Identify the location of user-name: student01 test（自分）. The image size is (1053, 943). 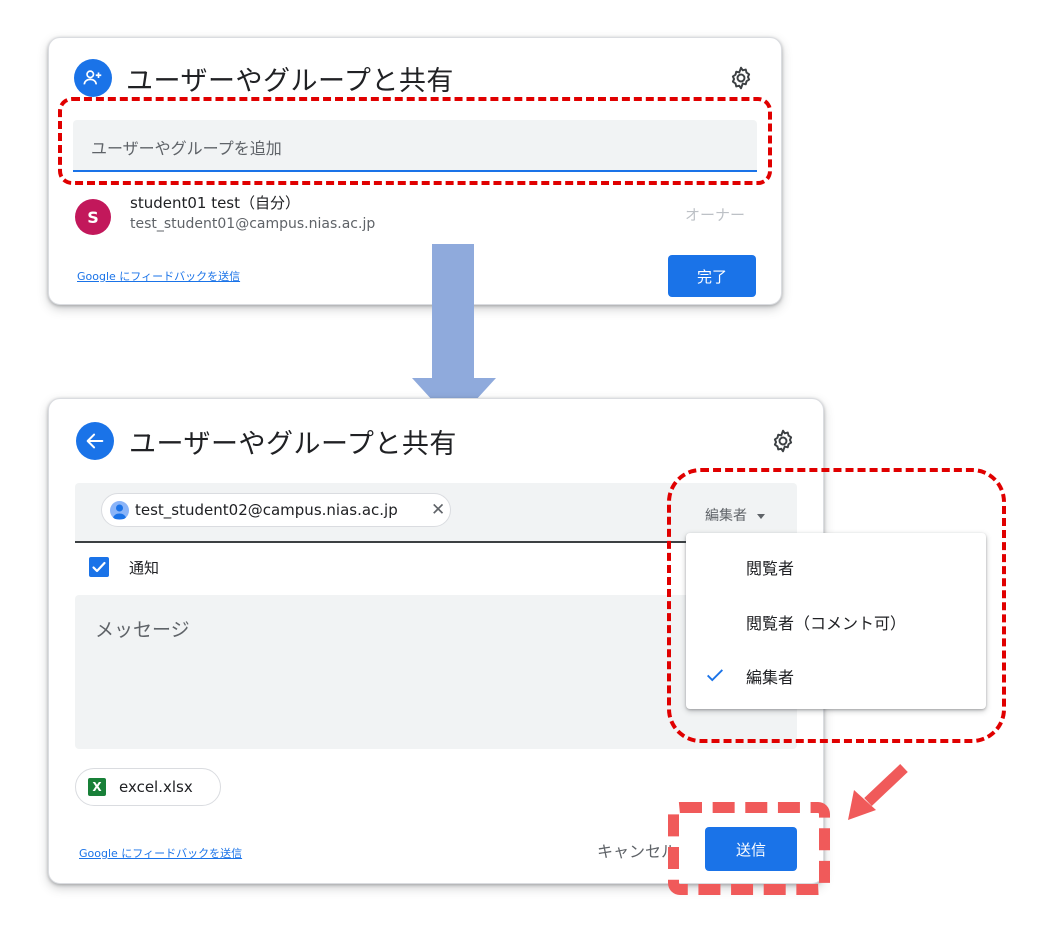
(215, 203).